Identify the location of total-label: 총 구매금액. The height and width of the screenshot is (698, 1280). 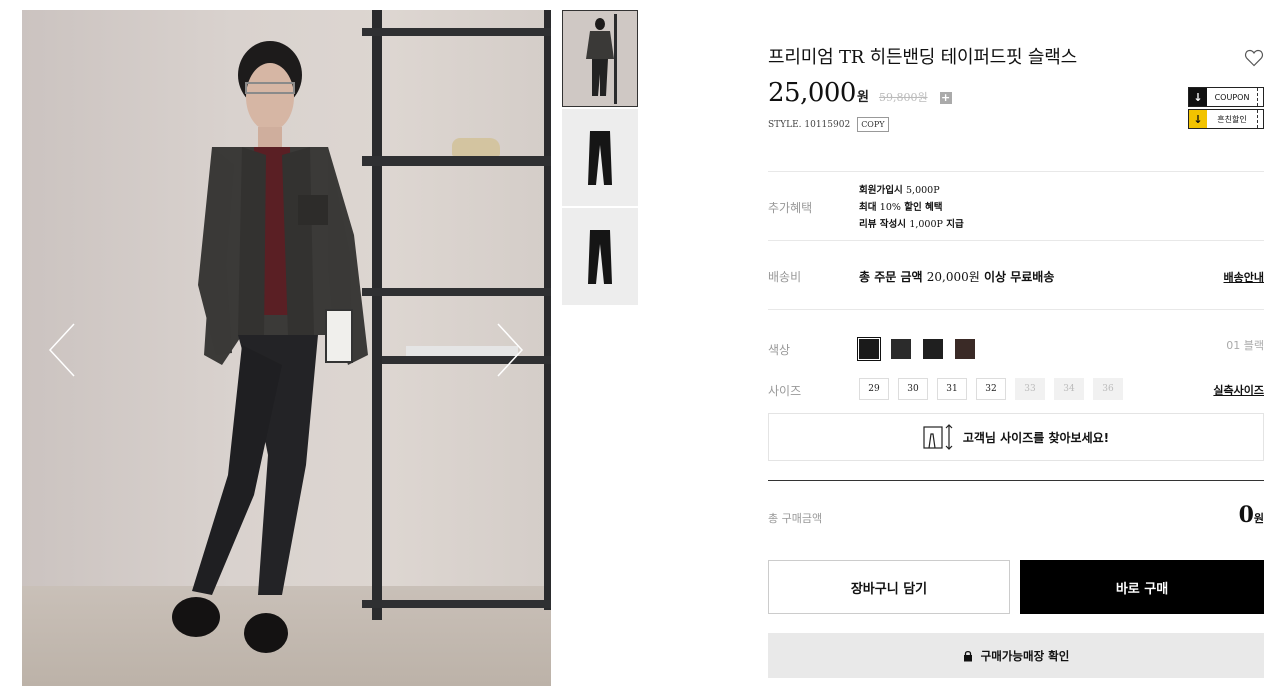
(795, 518).